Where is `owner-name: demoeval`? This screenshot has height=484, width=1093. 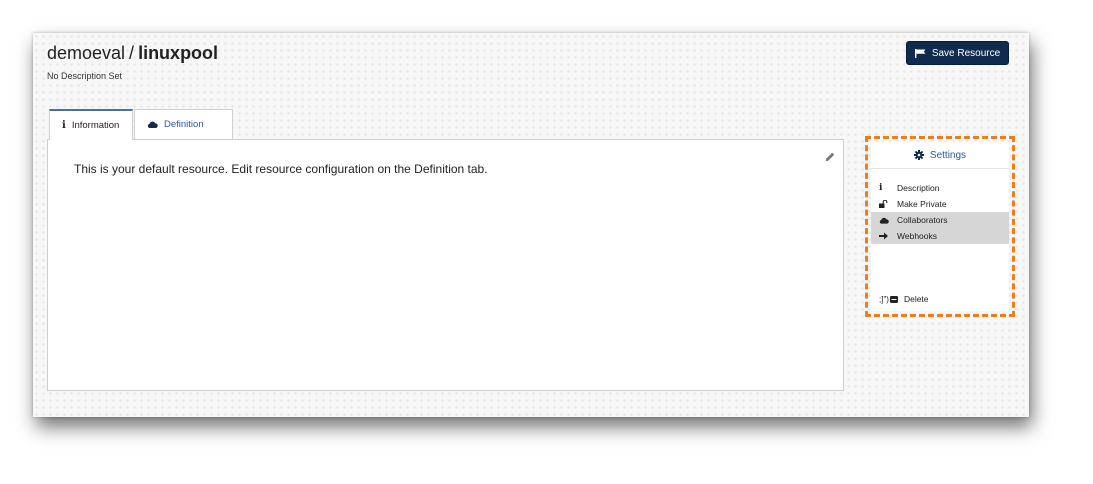
owner-name: demoeval is located at coordinates (86, 53).